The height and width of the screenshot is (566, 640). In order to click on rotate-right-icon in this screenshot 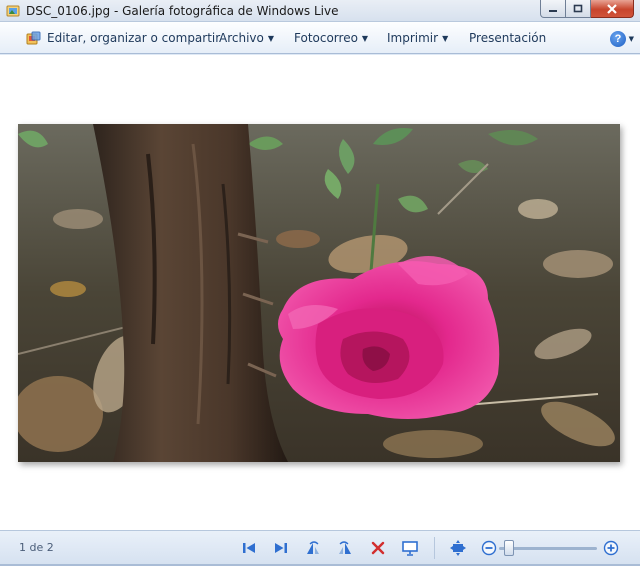, I will do `click(345, 548)`.